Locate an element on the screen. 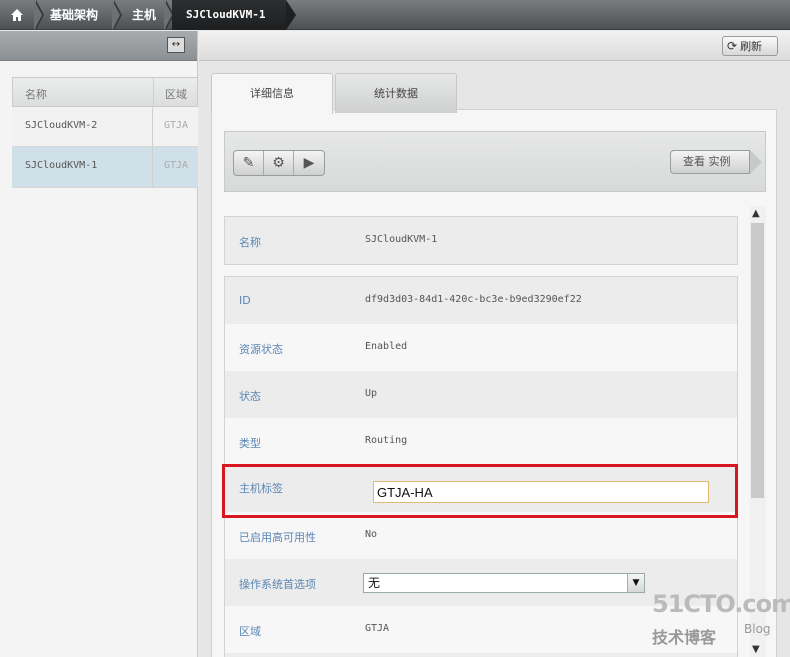  os-preference-value: 无 is located at coordinates (374, 583).